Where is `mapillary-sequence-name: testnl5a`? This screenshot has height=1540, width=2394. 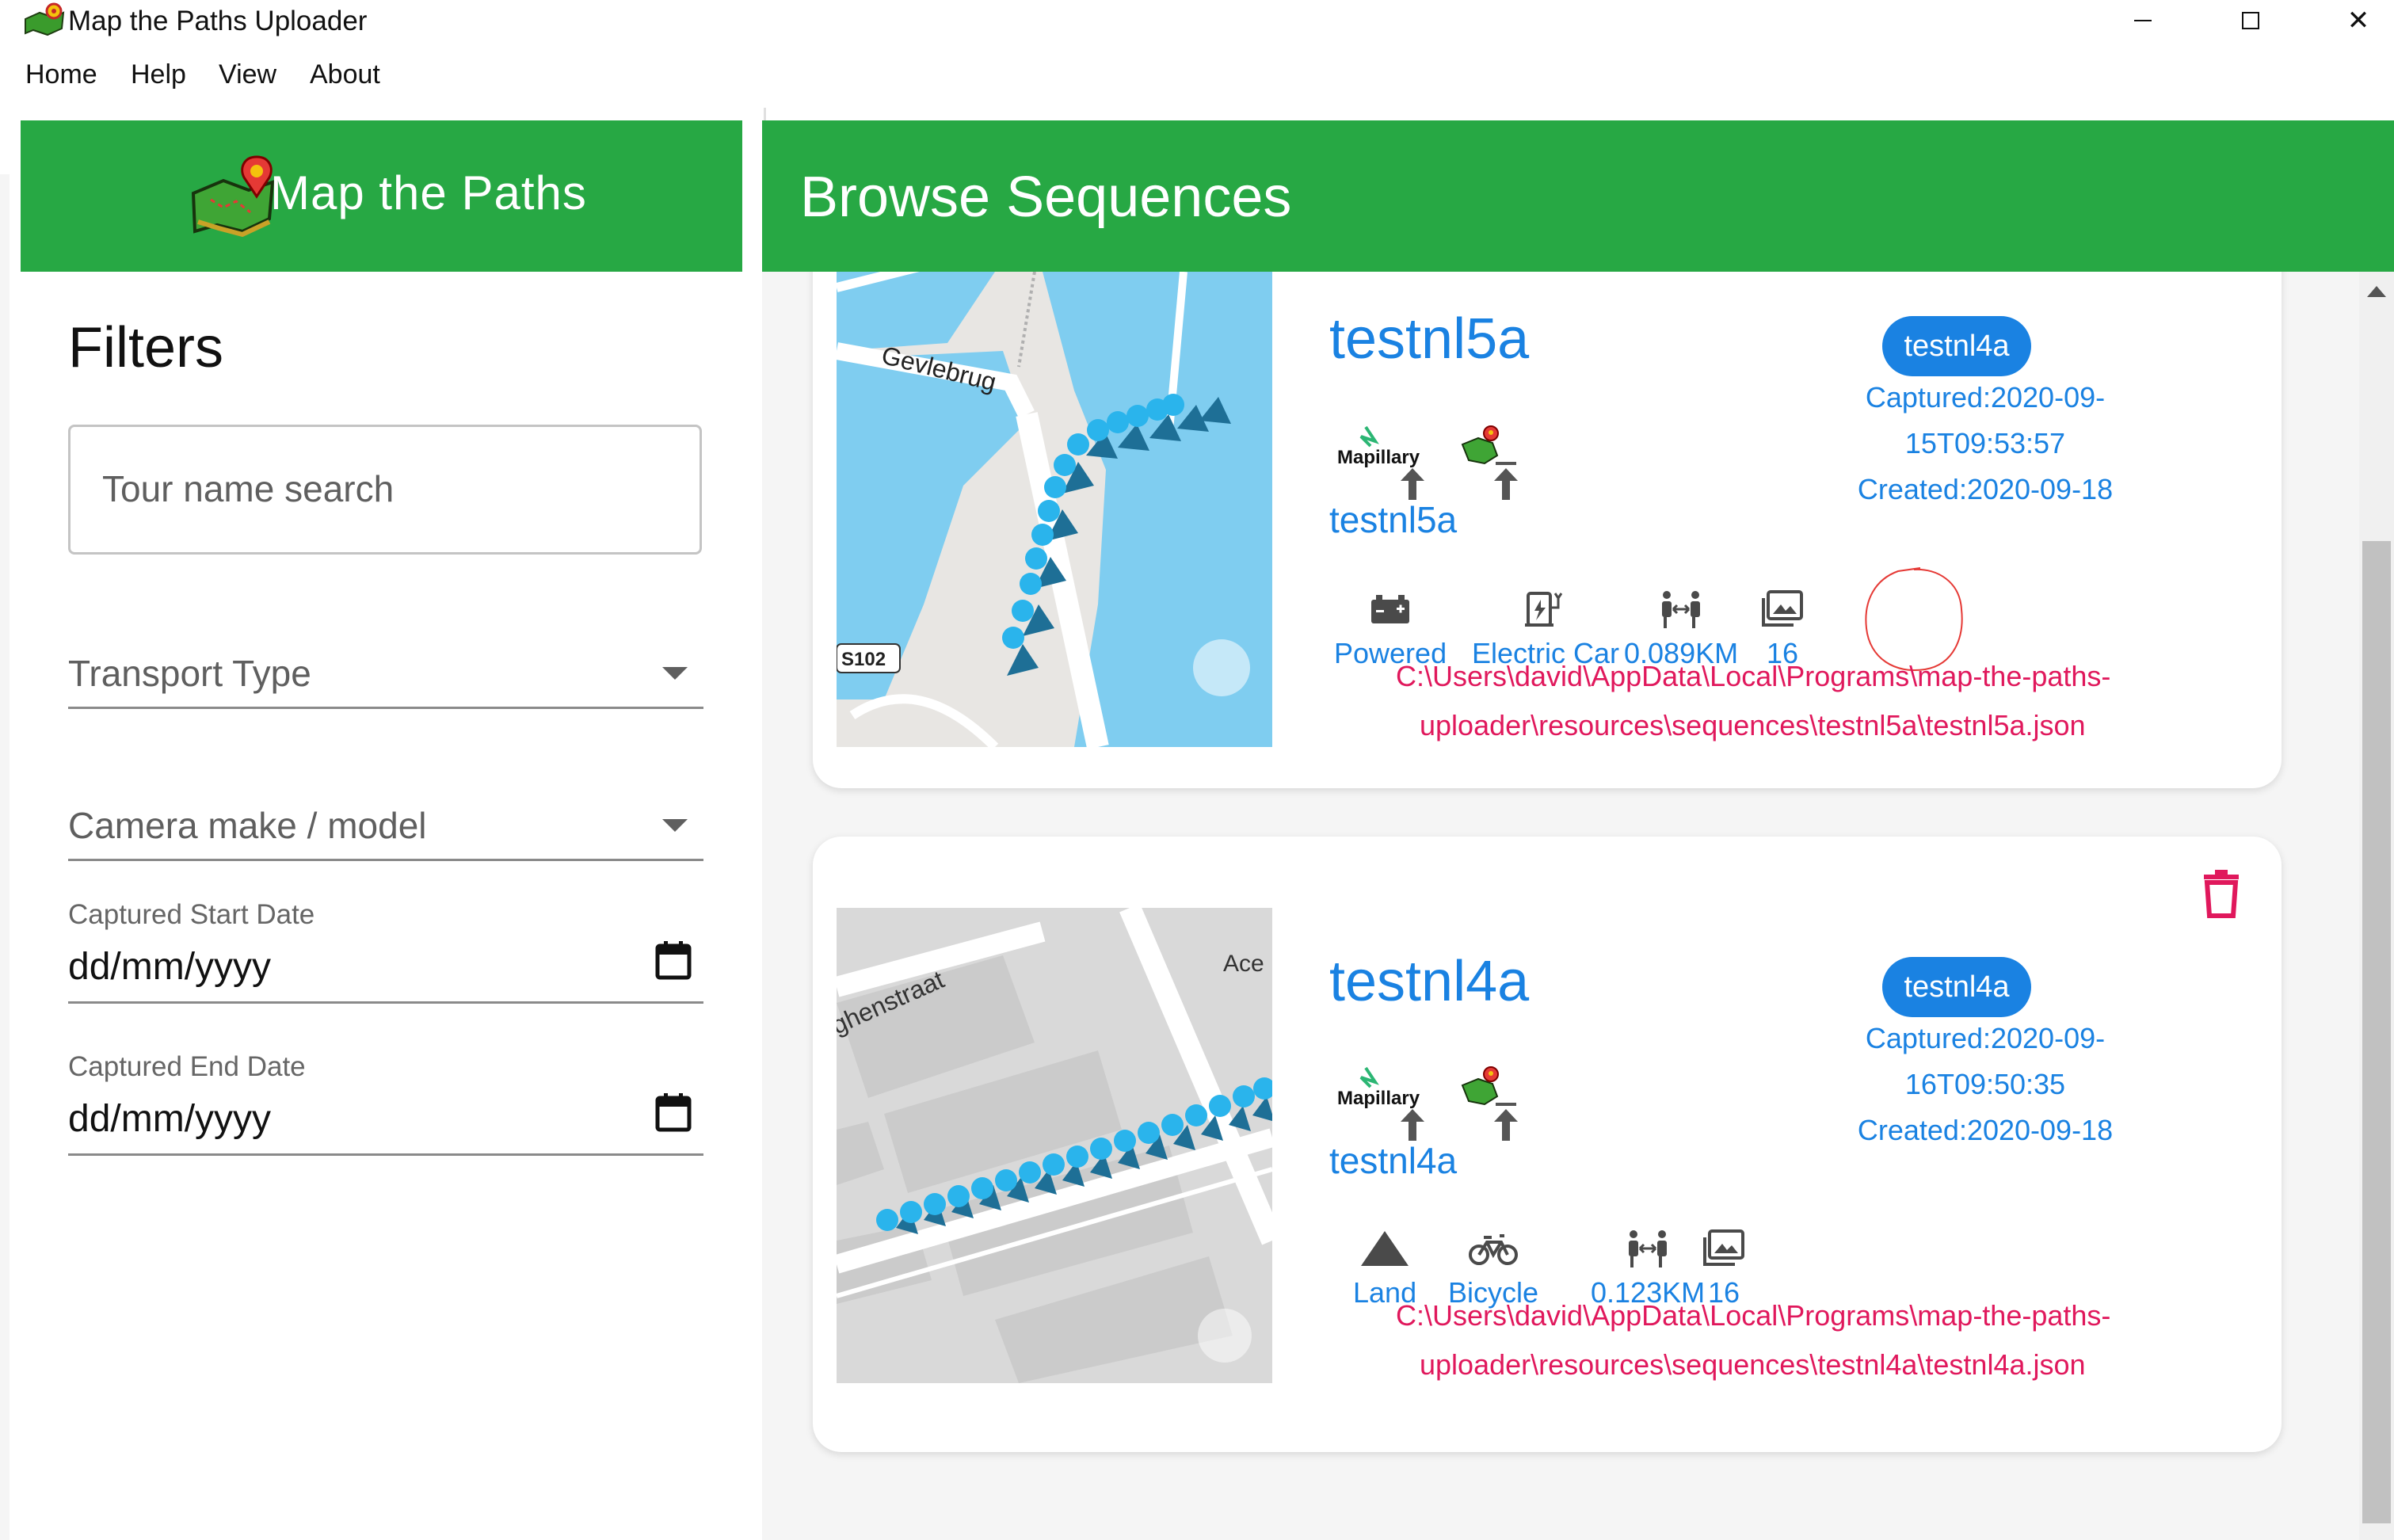
mapillary-sequence-name: testnl5a is located at coordinates (1393, 519).